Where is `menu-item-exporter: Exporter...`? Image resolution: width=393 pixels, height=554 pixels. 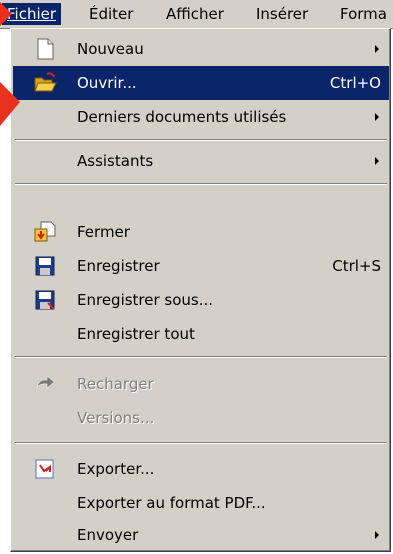
menu-item-exporter: Exporter... is located at coordinates (201, 469).